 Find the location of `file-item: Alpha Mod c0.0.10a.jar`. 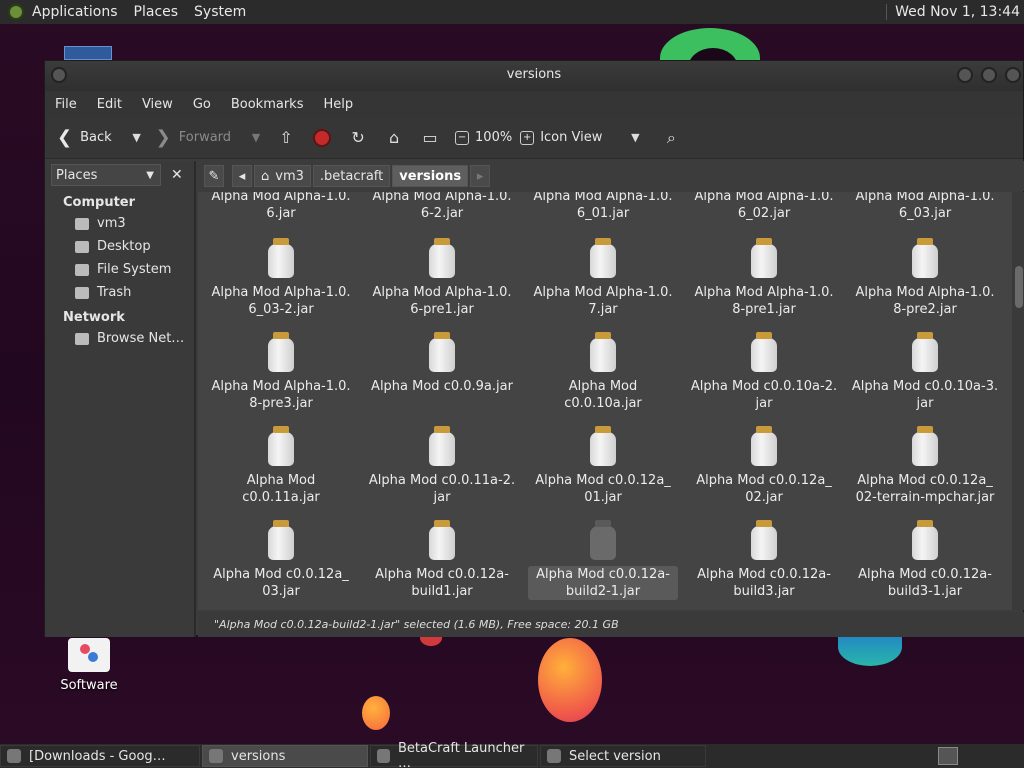

file-item: Alpha Mod c0.0.10a.jar is located at coordinates (603, 372).